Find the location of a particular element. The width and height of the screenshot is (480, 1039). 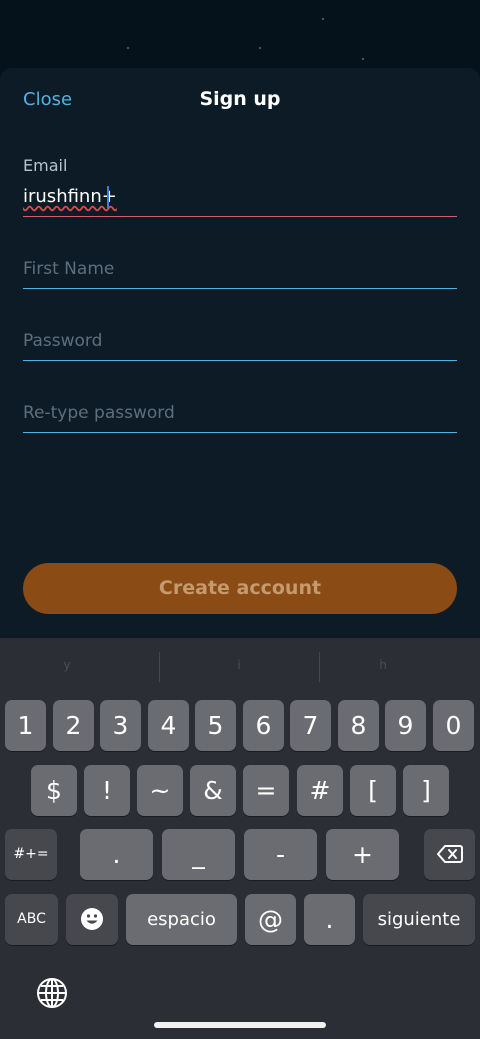

globe-icon is located at coordinates (52, 993).